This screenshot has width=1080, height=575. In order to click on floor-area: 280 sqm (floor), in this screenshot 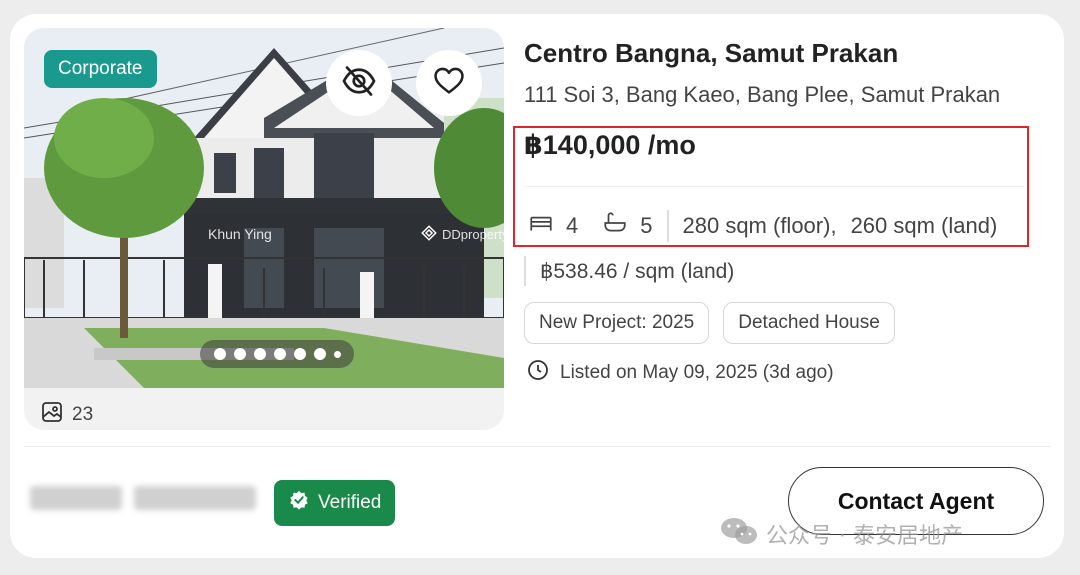, I will do `click(759, 225)`.